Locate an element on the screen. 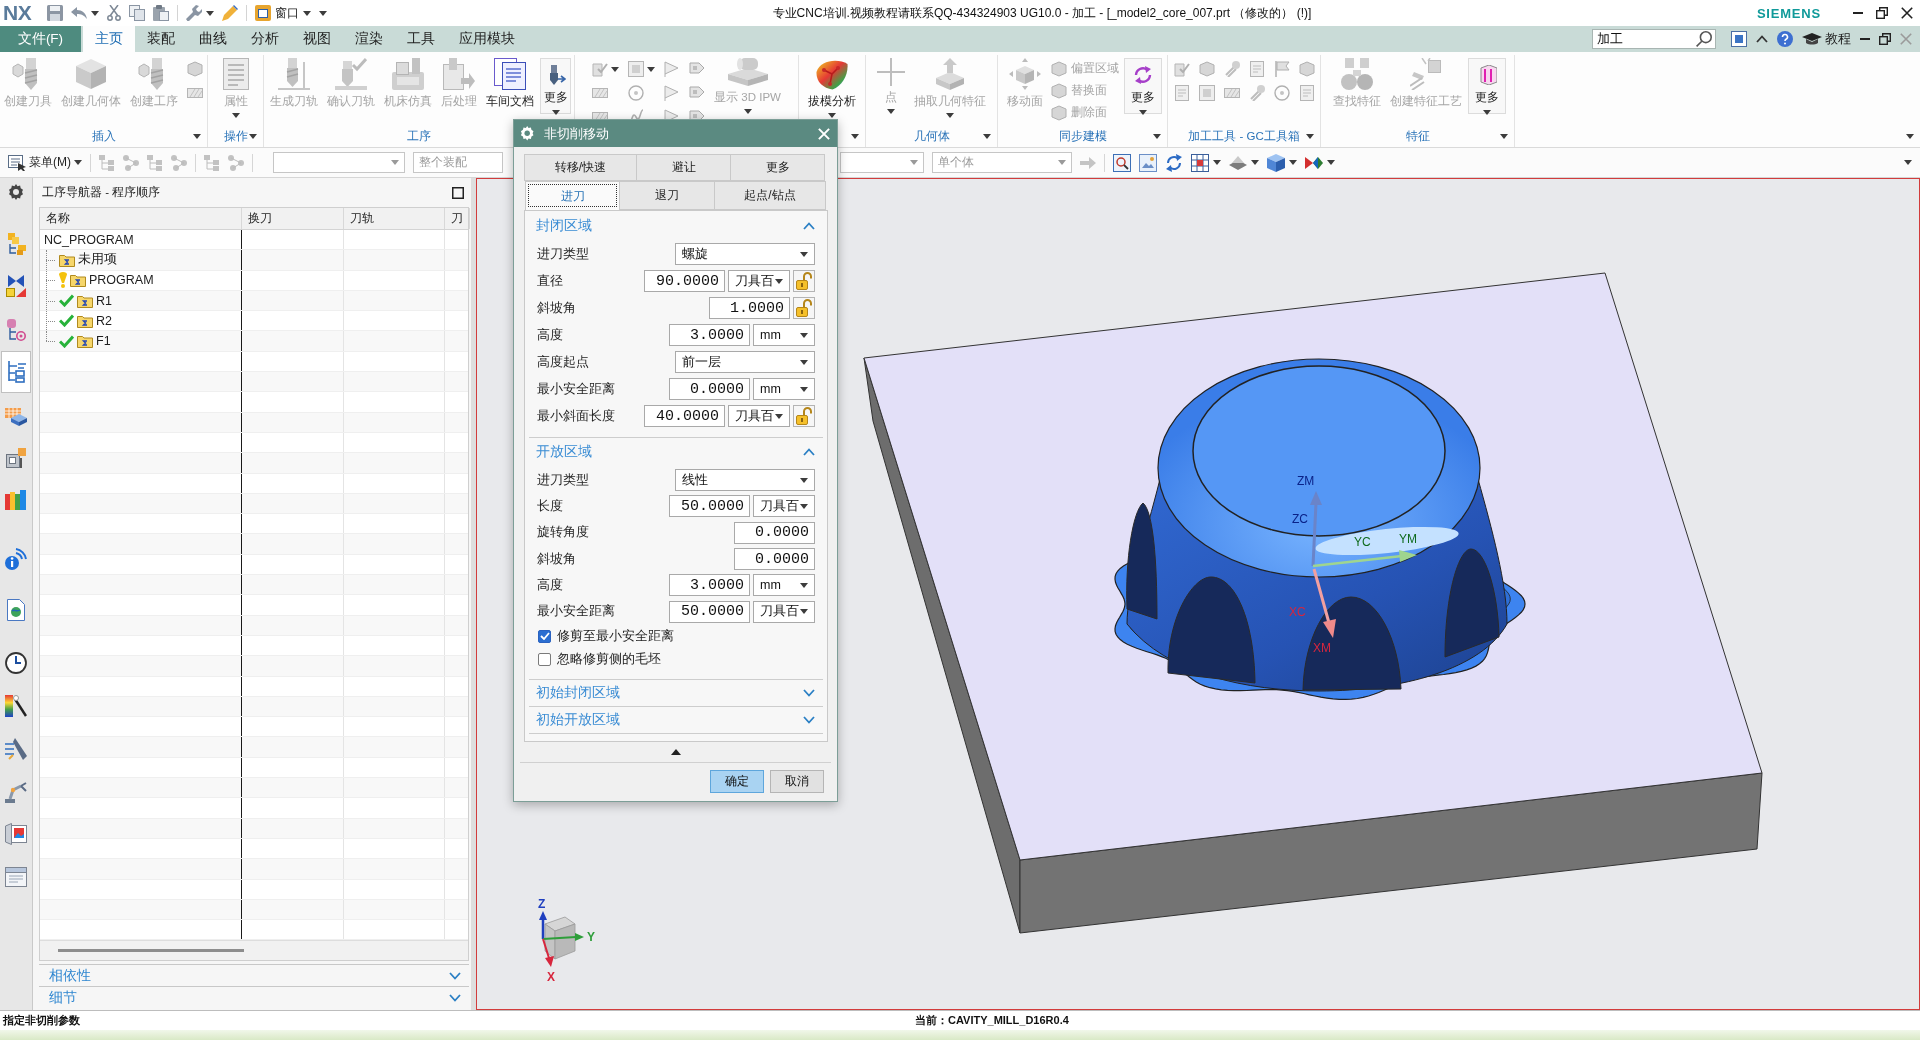 This screenshot has height=1040, width=1920. number-field: 3.0000 is located at coordinates (709, 335).